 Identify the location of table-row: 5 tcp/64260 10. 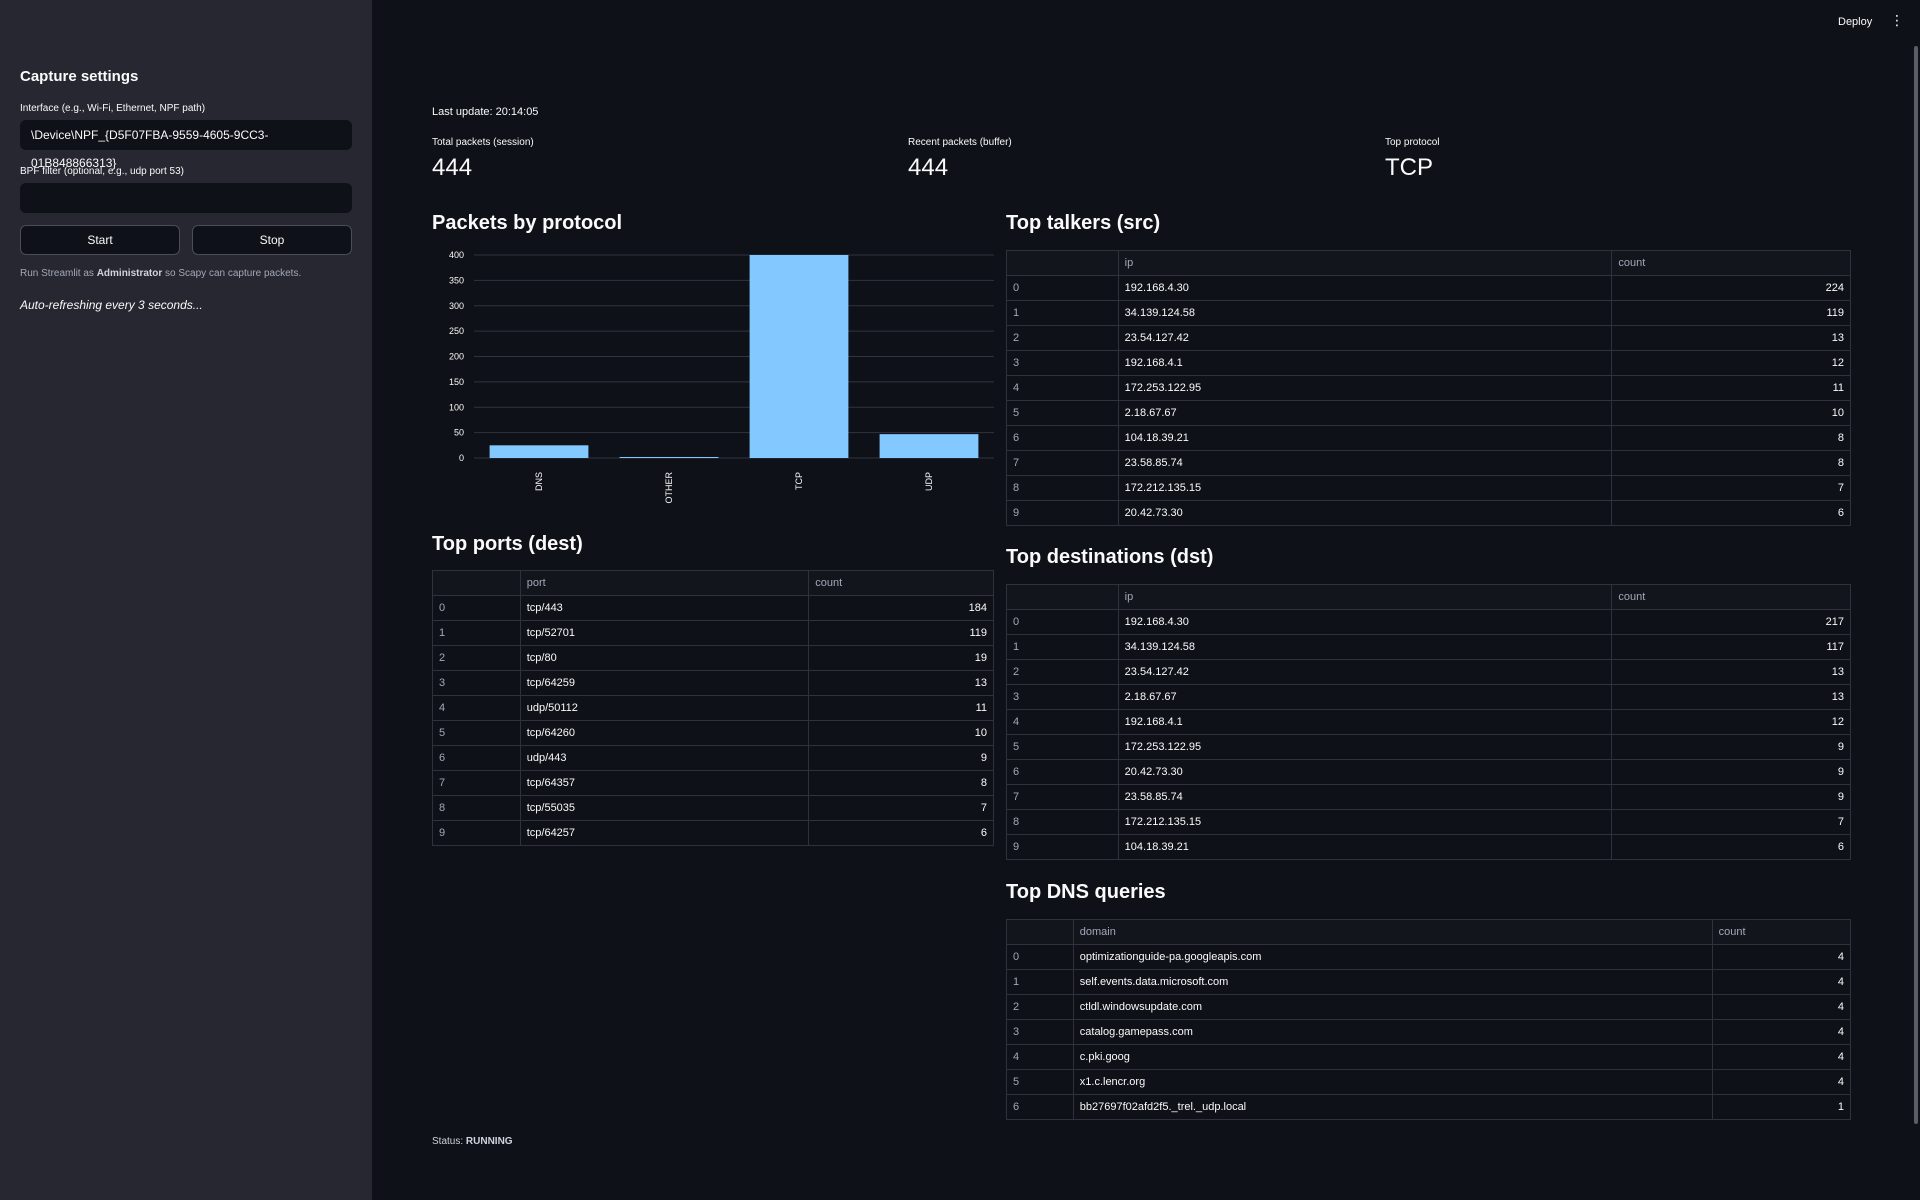
(713, 733).